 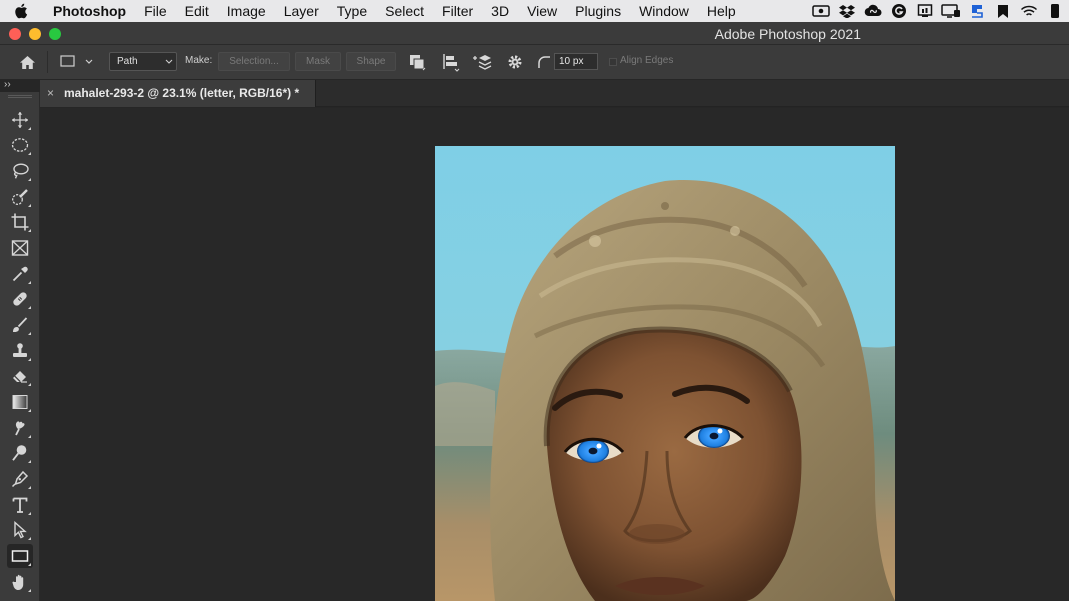 What do you see at coordinates (821, 11) in the screenshot?
I see `screen-recorder-icon` at bounding box center [821, 11].